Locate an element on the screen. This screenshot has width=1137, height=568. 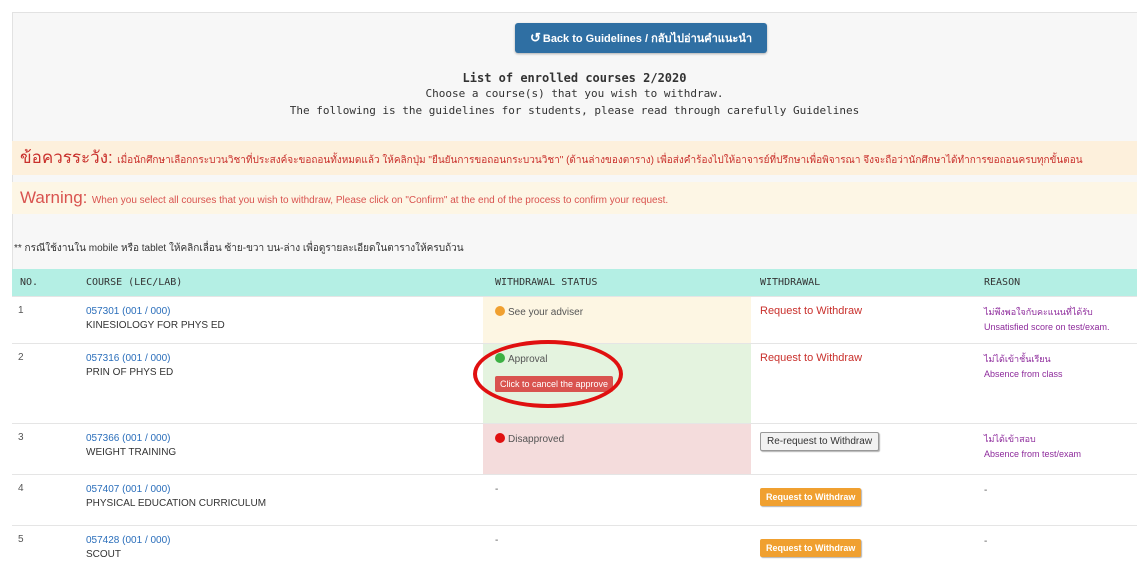
status-text: Disapproved is located at coordinates (536, 439).